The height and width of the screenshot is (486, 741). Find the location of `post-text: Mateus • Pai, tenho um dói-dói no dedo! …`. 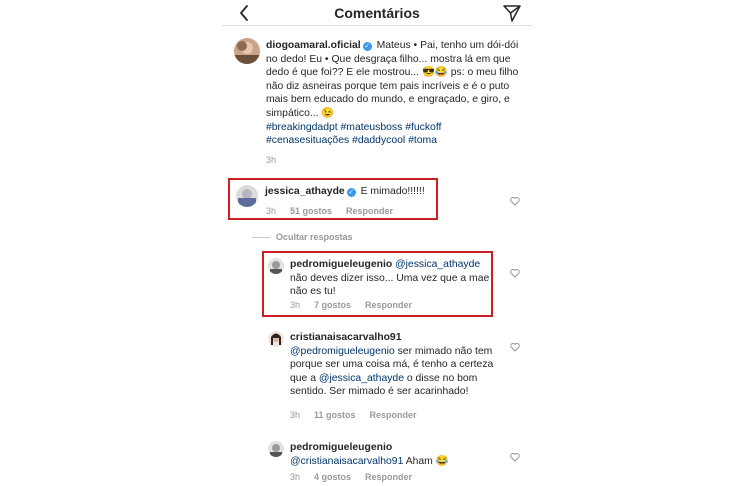

post-text: Mateus • Pai, tenho um dói-dói no dedo! … is located at coordinates (392, 79).